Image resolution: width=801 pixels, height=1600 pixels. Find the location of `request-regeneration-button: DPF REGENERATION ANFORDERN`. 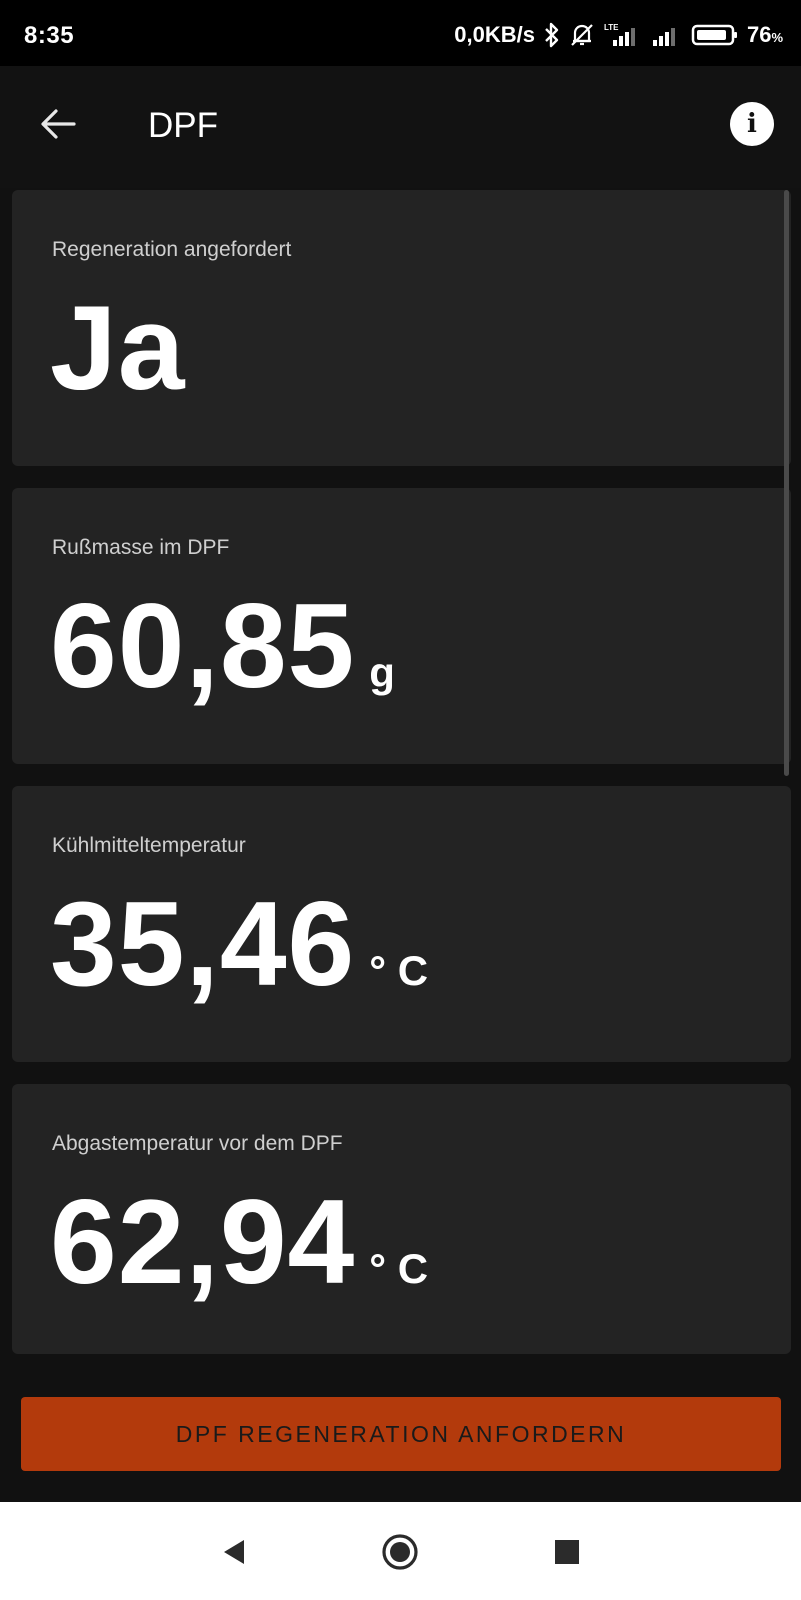

request-regeneration-button: DPF REGENERATION ANFORDERN is located at coordinates (401, 1434).